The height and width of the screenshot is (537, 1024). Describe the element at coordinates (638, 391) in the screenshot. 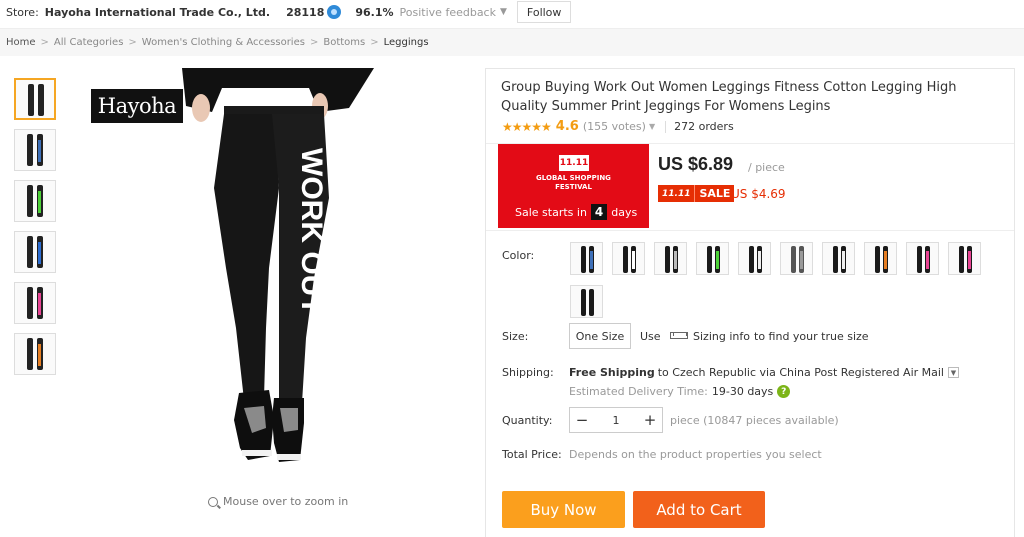

I see `delivery-label: Estimated Delivery Time:` at that location.